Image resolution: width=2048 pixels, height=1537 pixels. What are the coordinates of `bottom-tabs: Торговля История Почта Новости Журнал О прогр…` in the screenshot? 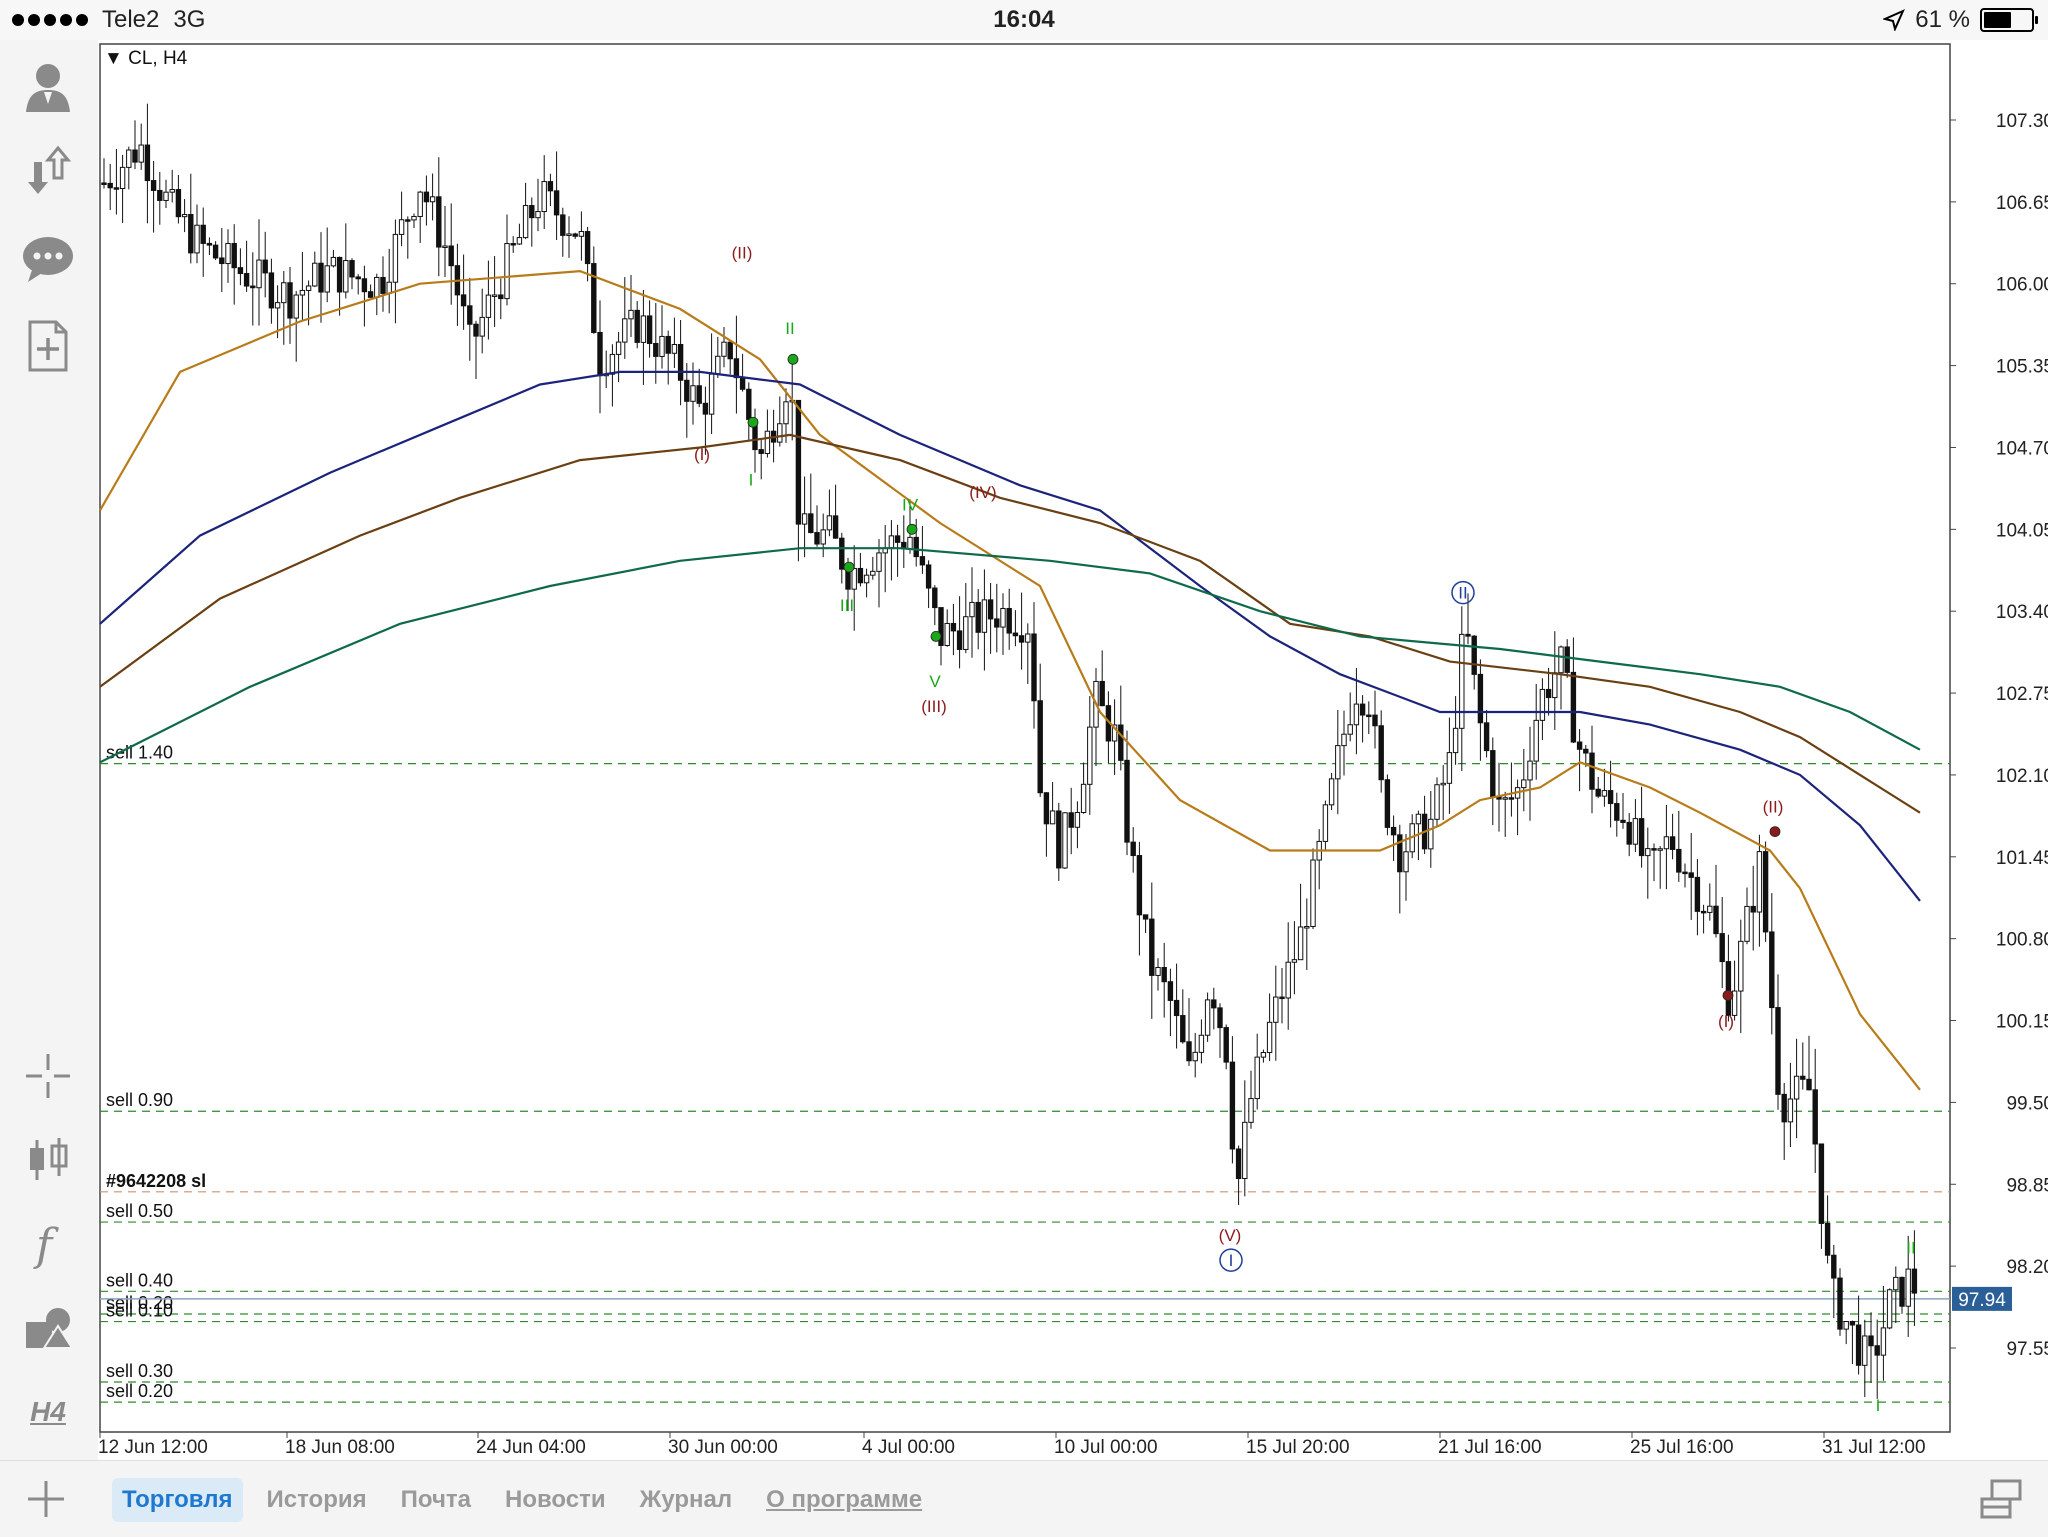 It's located at (522, 1500).